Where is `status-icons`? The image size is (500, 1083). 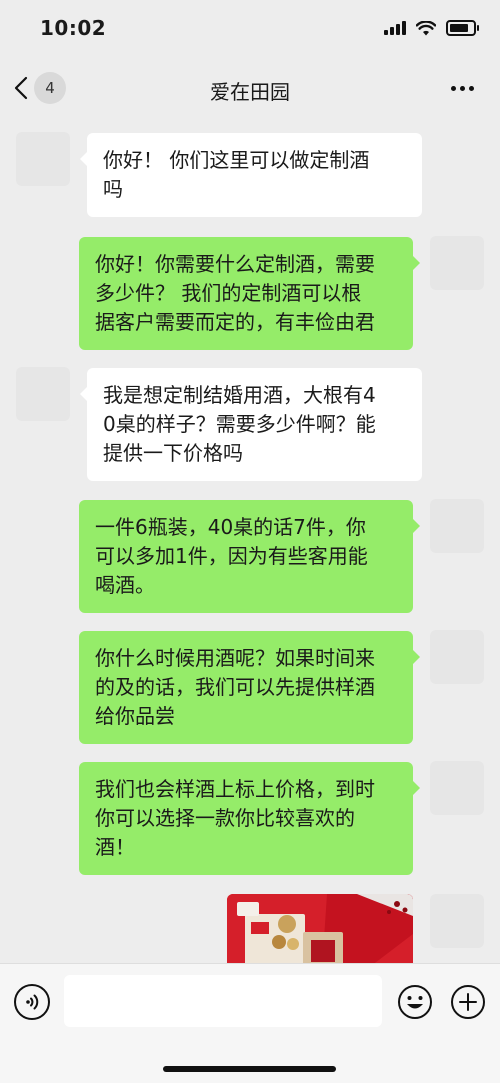
status-icons is located at coordinates (431, 28).